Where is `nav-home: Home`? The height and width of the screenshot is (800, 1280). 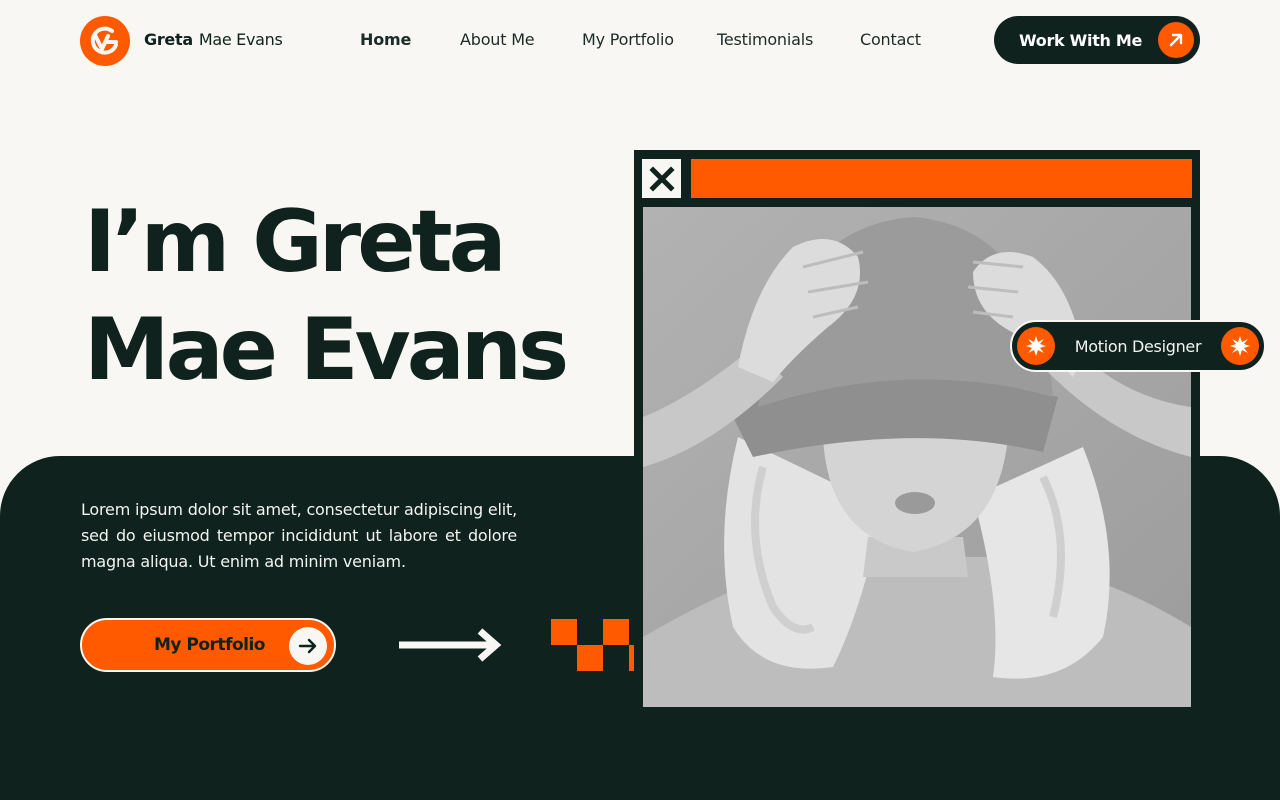 nav-home: Home is located at coordinates (385, 39).